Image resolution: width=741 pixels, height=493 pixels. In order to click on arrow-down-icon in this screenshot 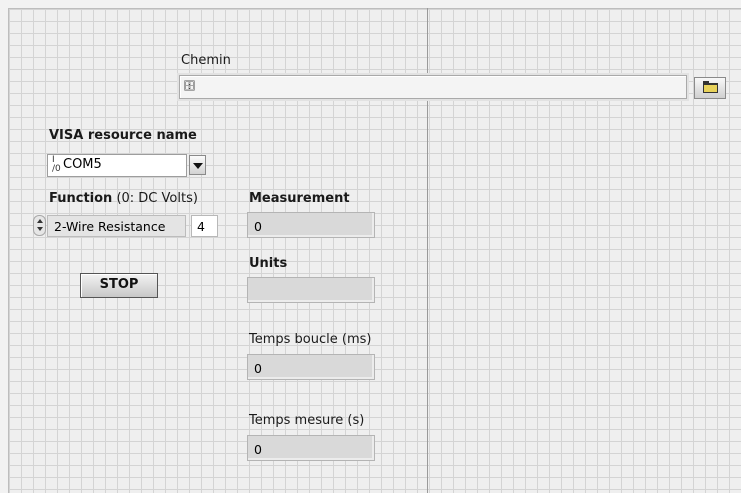, I will do `click(40, 229)`.